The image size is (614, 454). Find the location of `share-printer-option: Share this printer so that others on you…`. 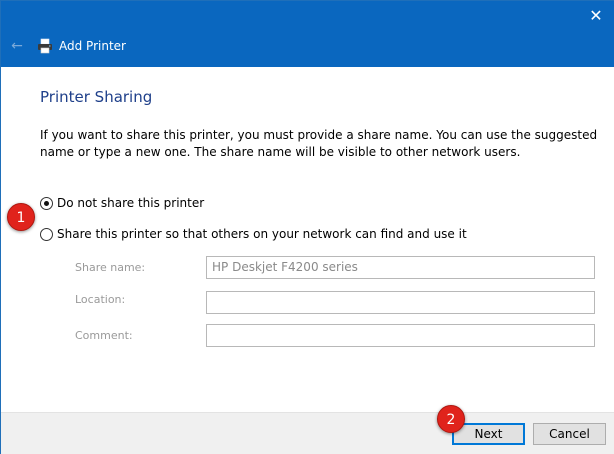

share-printer-option: Share this printer so that others on you… is located at coordinates (253, 234).